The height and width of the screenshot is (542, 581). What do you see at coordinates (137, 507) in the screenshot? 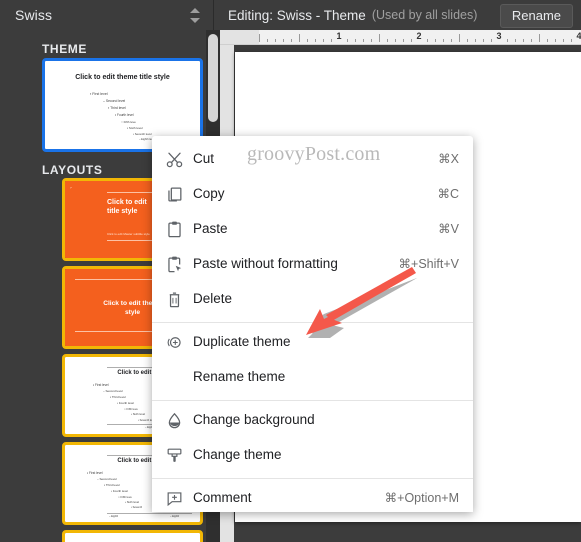
I see `thumb-level: • Seventh` at bounding box center [137, 507].